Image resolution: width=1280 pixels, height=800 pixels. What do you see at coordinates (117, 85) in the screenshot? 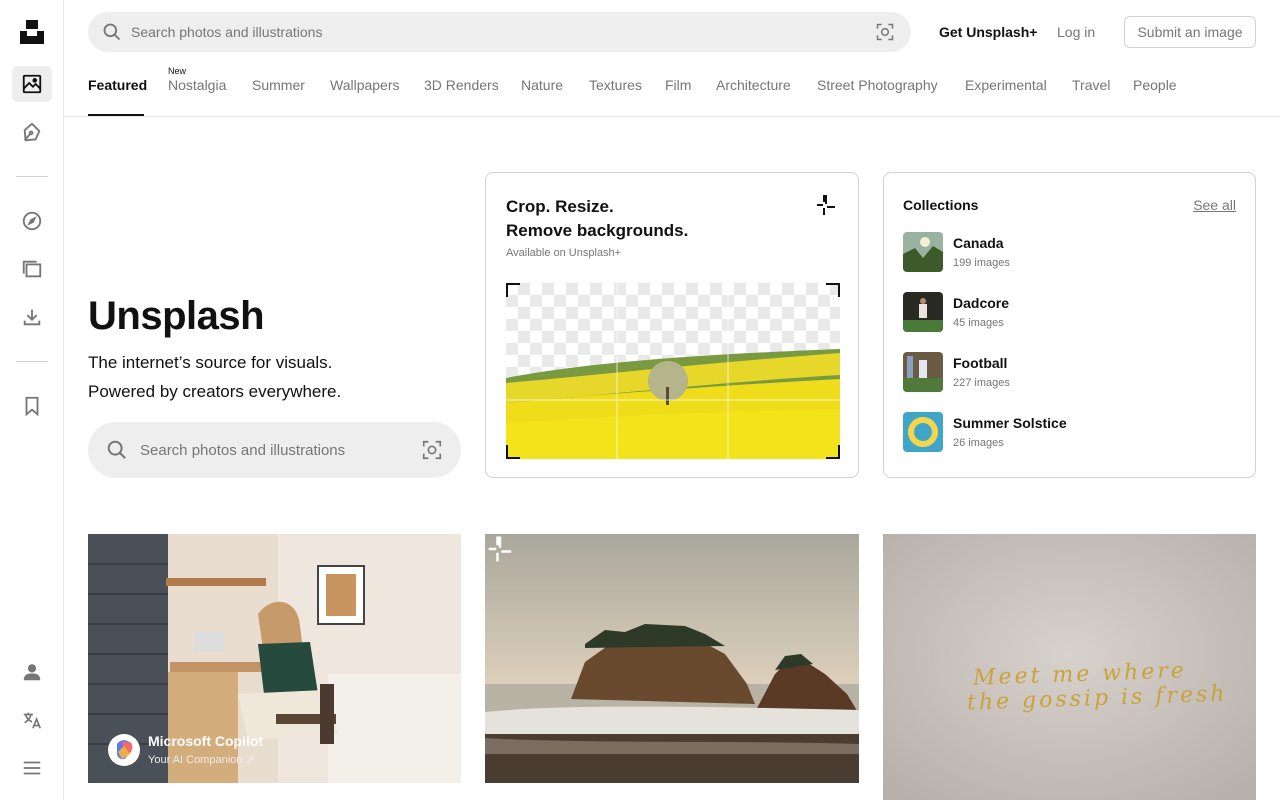
I see `tab-featured: Featured` at bounding box center [117, 85].